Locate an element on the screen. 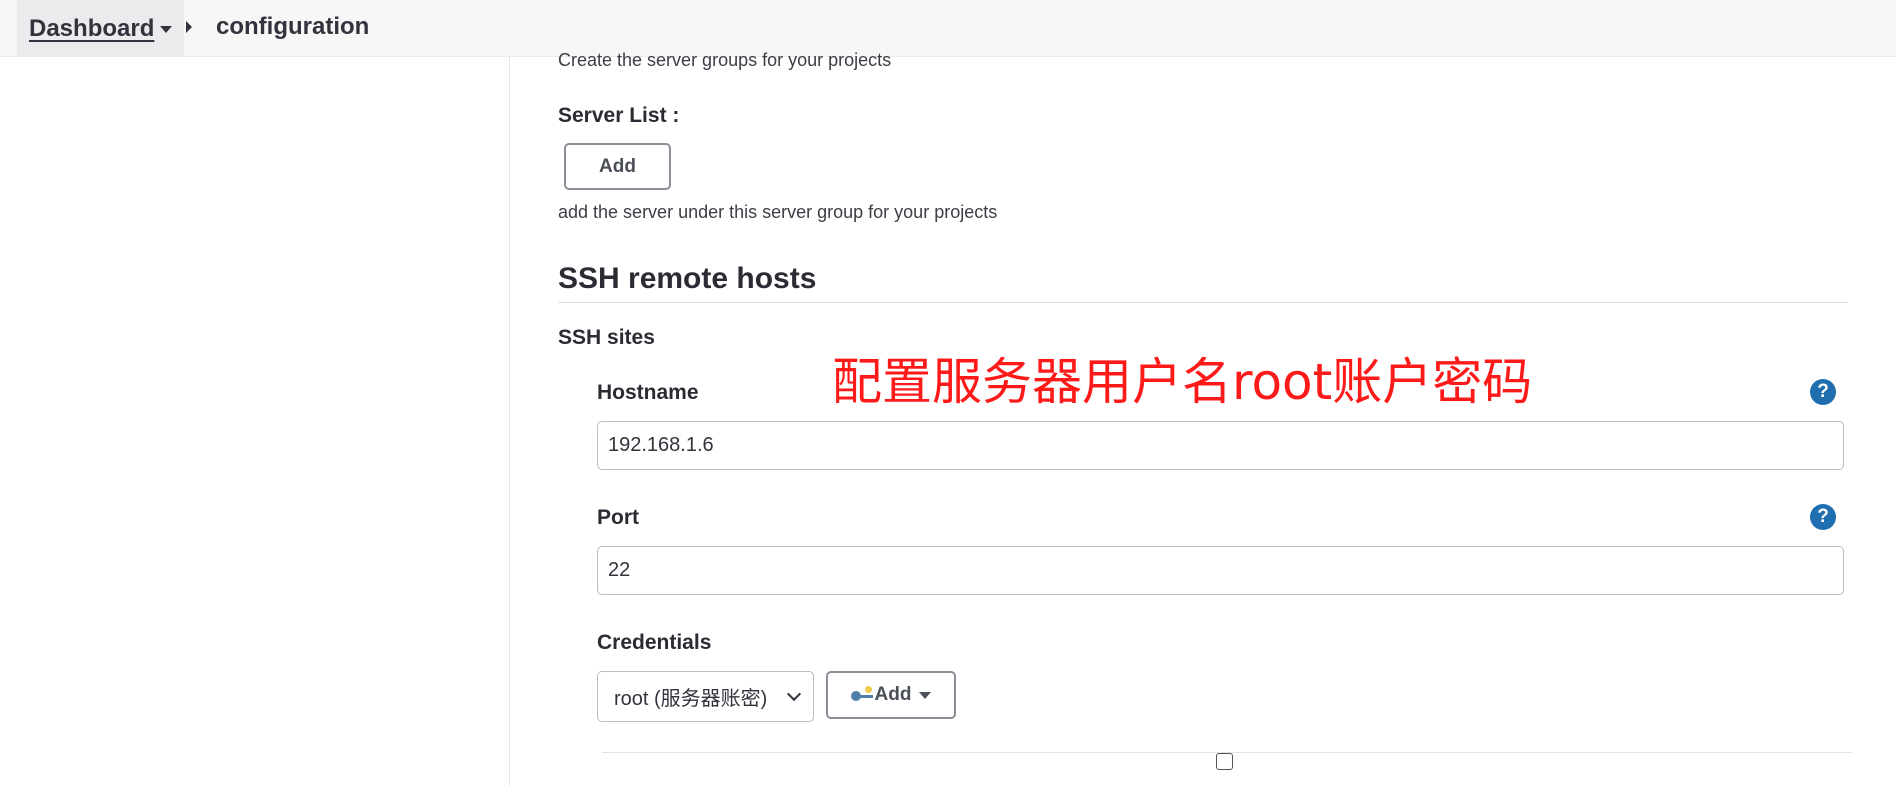 Image resolution: width=1896 pixels, height=786 pixels. add-server-button-label: Add is located at coordinates (617, 166).